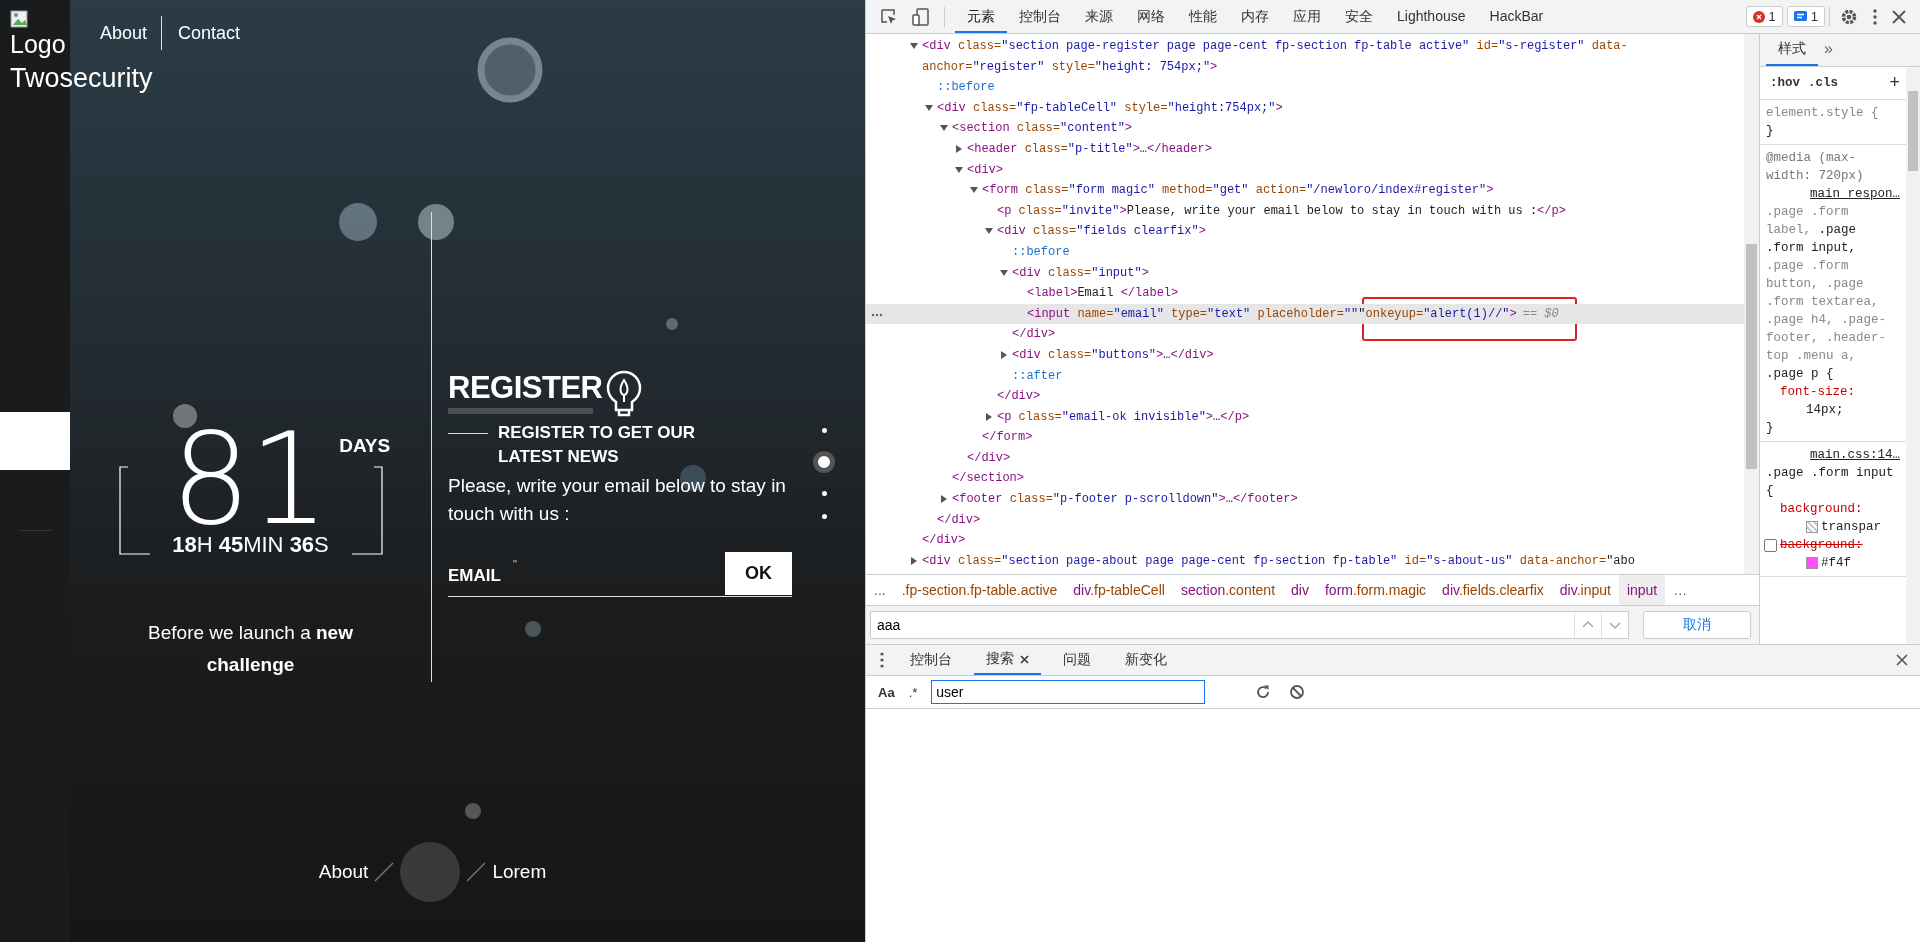  What do you see at coordinates (1297, 692) in the screenshot?
I see `clear-icon` at bounding box center [1297, 692].